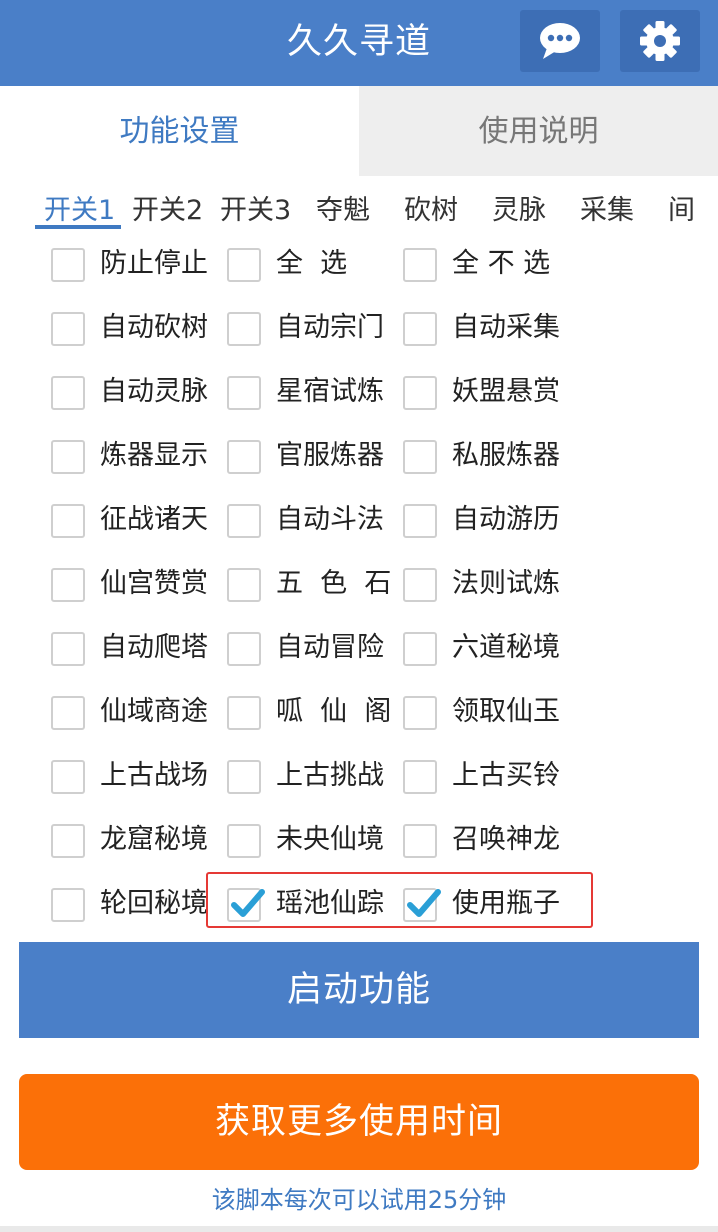  I want to click on main-tabs: 功能设置 使用说明, so click(359, 131).